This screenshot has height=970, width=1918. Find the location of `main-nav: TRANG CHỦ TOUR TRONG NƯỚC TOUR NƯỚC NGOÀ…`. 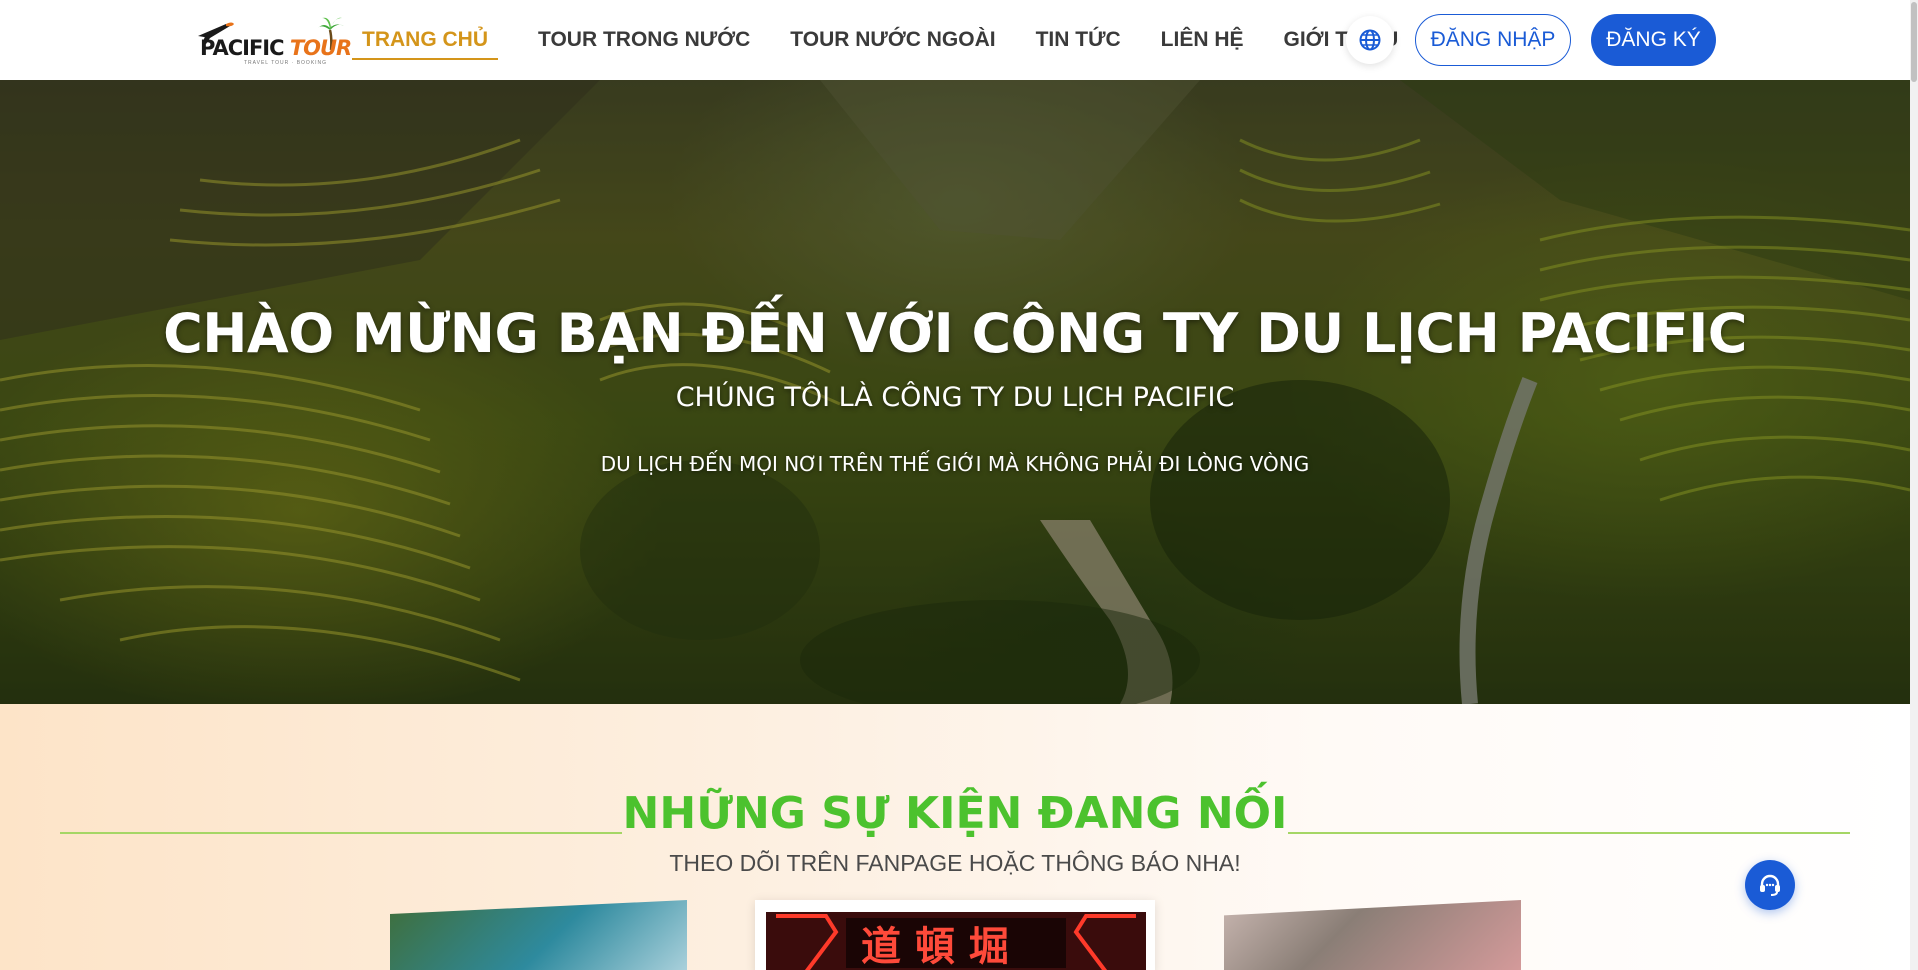

main-nav: TRANG CHỦ TOUR TRONG NƯỚC TOUR NƯỚC NGOÀ… is located at coordinates (895, 40).